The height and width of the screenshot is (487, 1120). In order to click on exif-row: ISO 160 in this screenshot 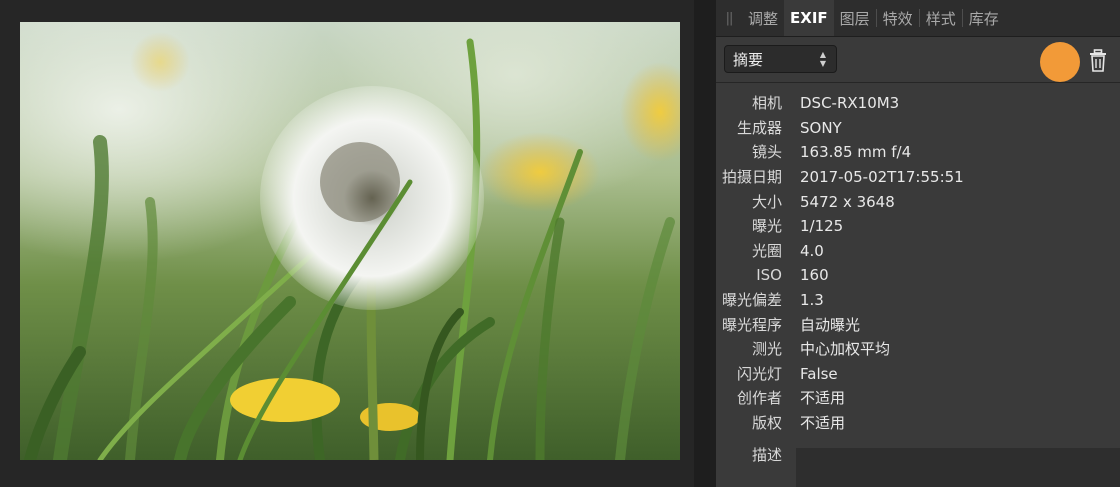, I will do `click(918, 275)`.